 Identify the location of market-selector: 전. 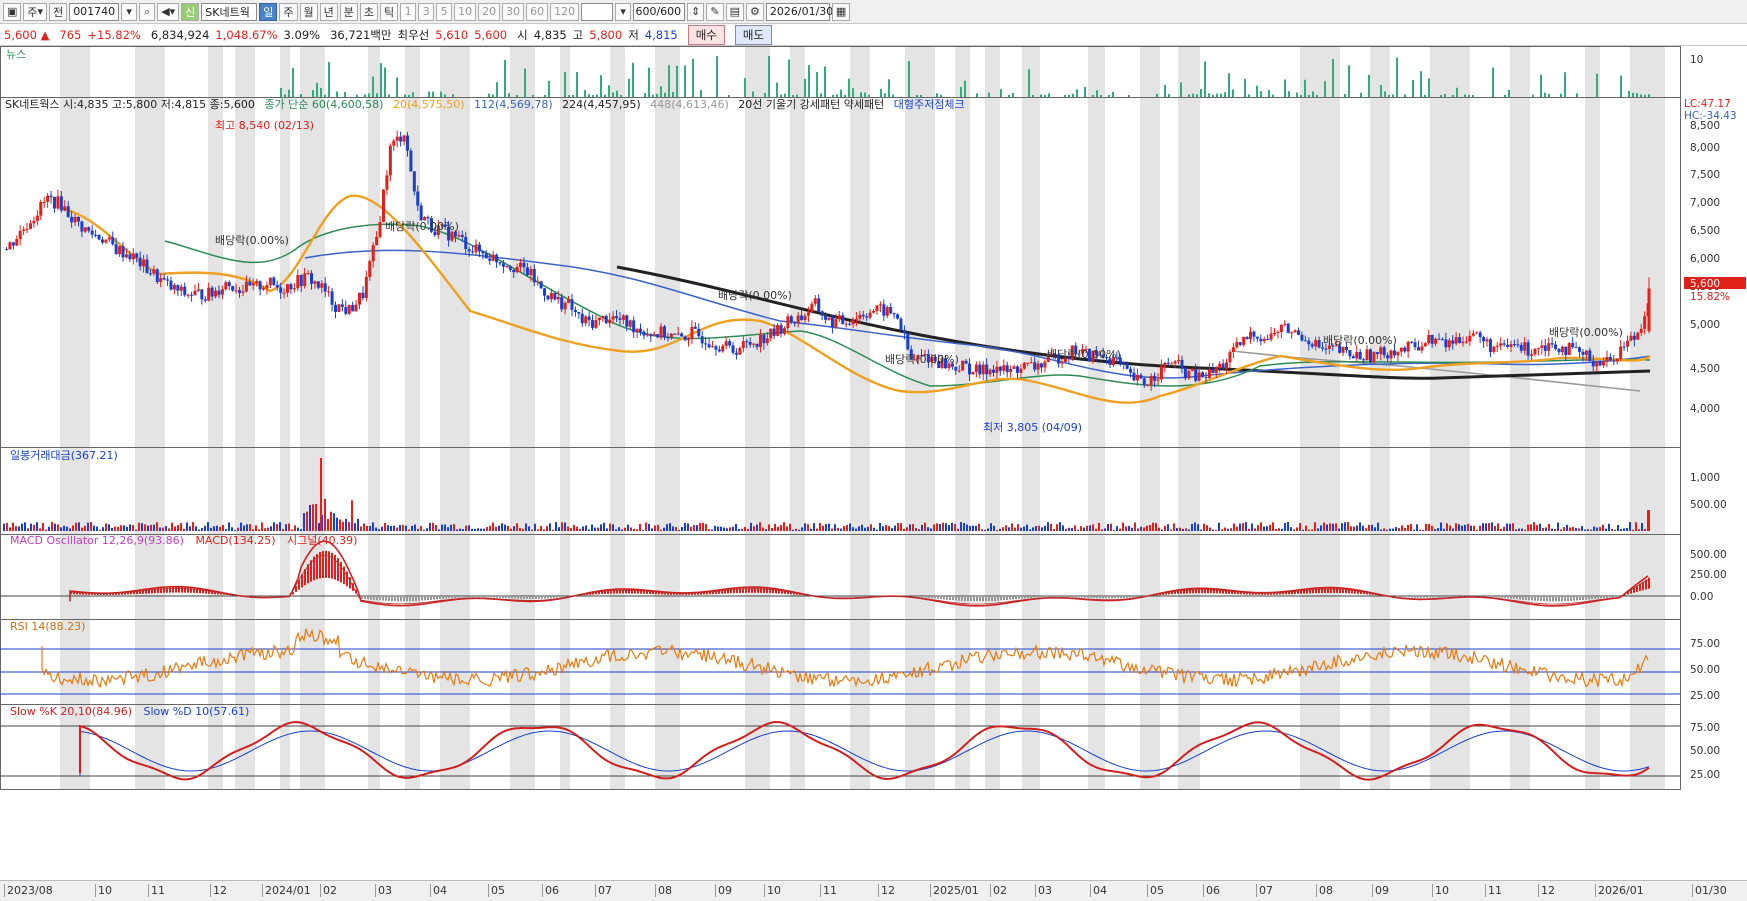
(58, 11).